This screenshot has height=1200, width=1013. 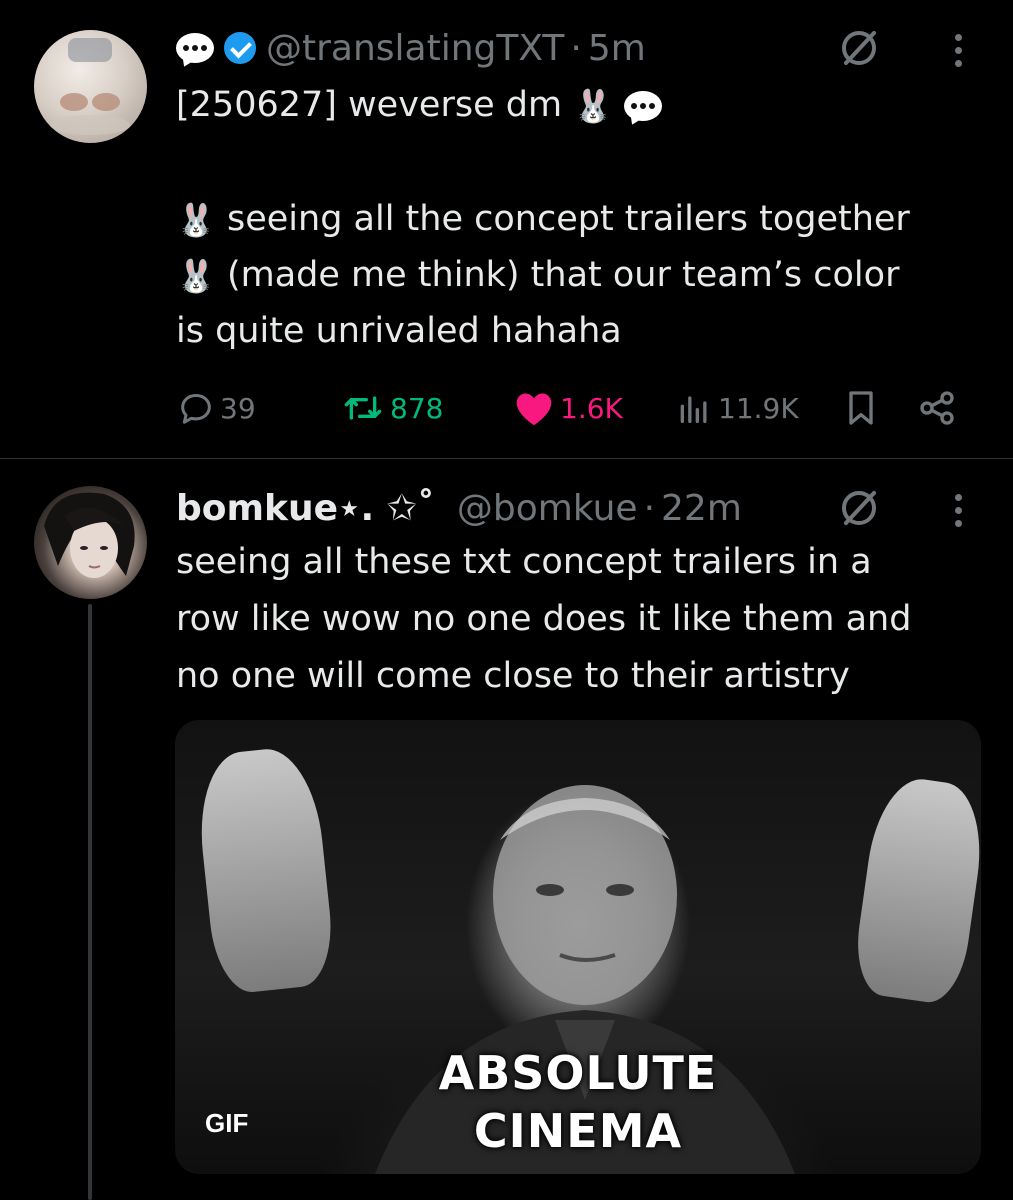 I want to click on display-name: bomkue⋆. ✩˚, so click(x=305, y=508).